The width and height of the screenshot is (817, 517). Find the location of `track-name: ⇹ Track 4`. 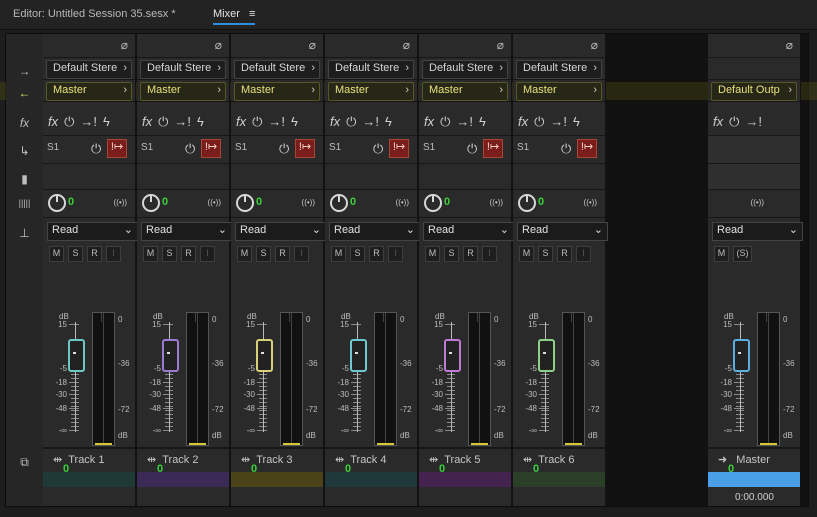

track-name: ⇹ Track 4 is located at coordinates (371, 460).